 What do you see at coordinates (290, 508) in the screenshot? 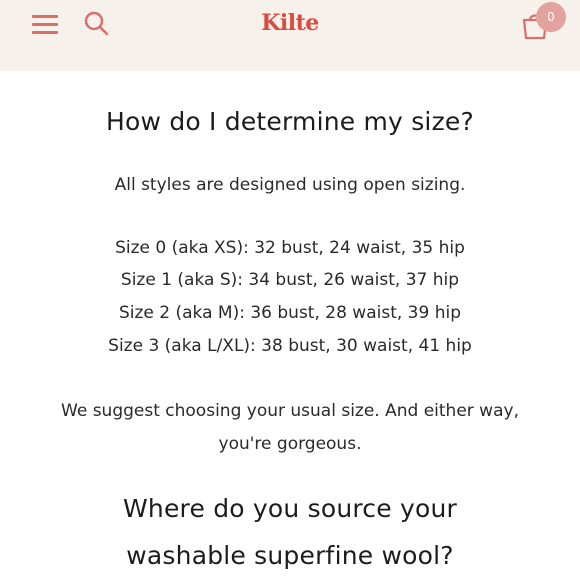
I see `faq-question: Where do you source your` at bounding box center [290, 508].